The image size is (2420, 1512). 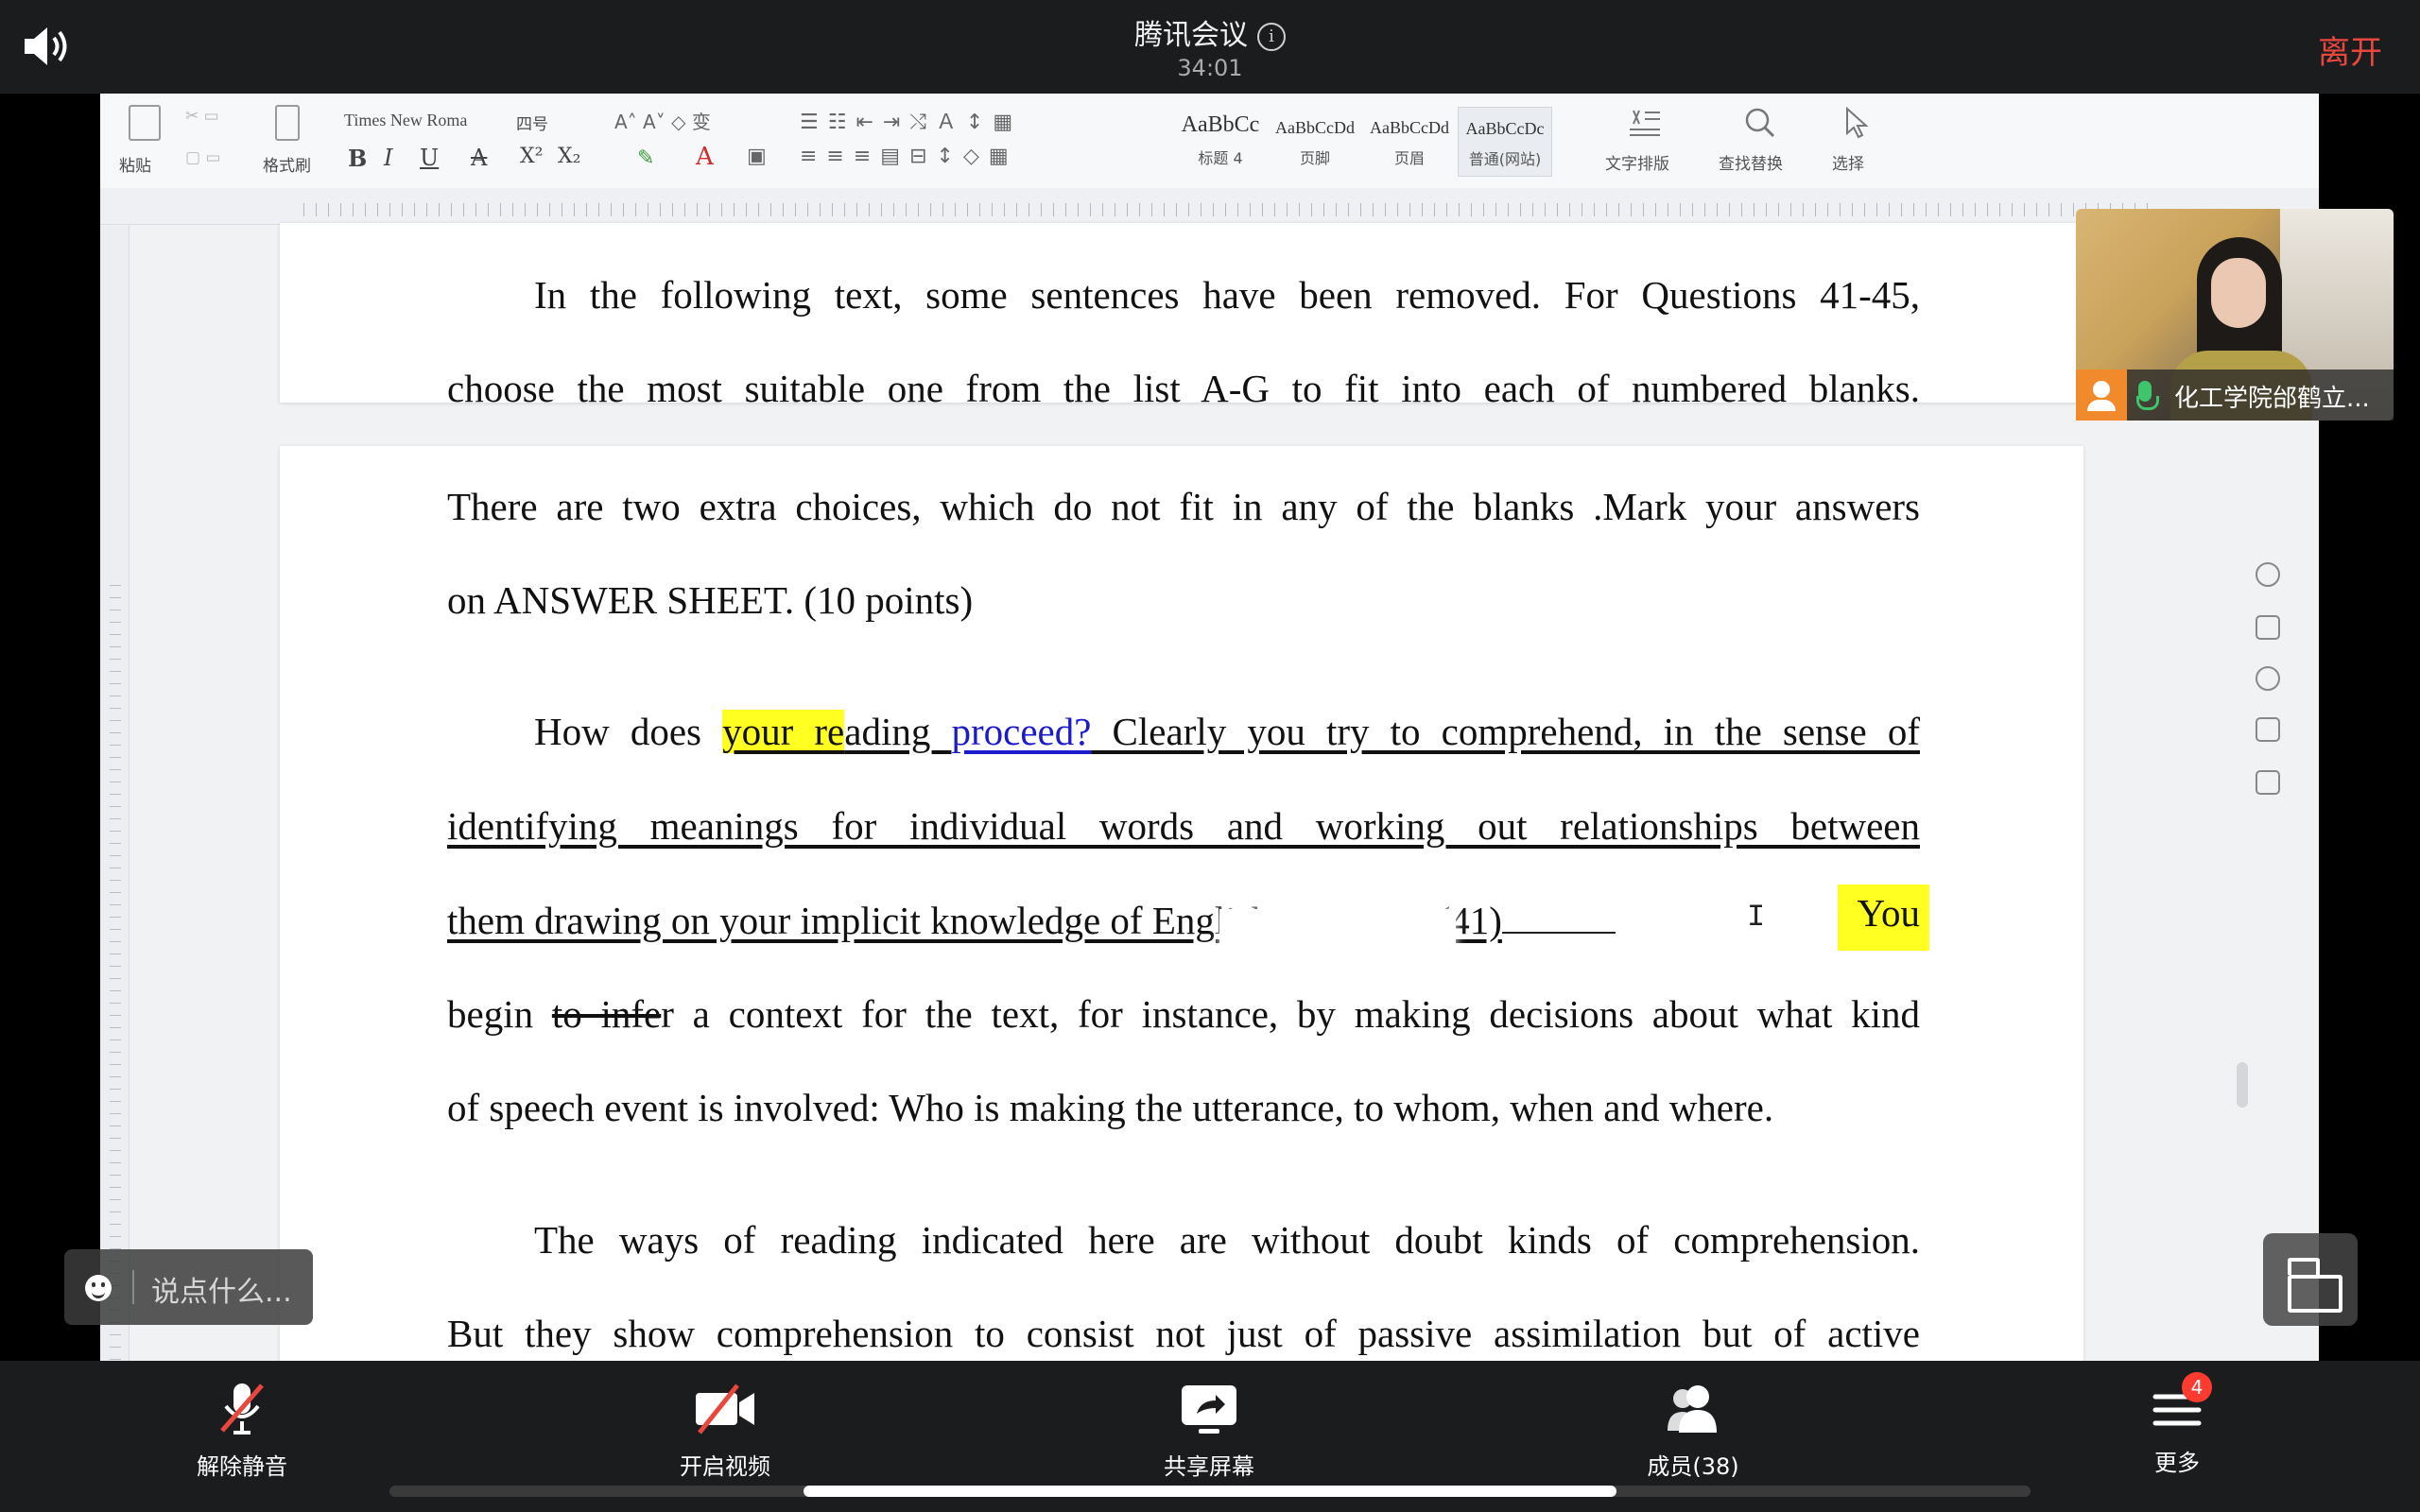 What do you see at coordinates (287, 123) in the screenshot?
I see `format-painter-icon` at bounding box center [287, 123].